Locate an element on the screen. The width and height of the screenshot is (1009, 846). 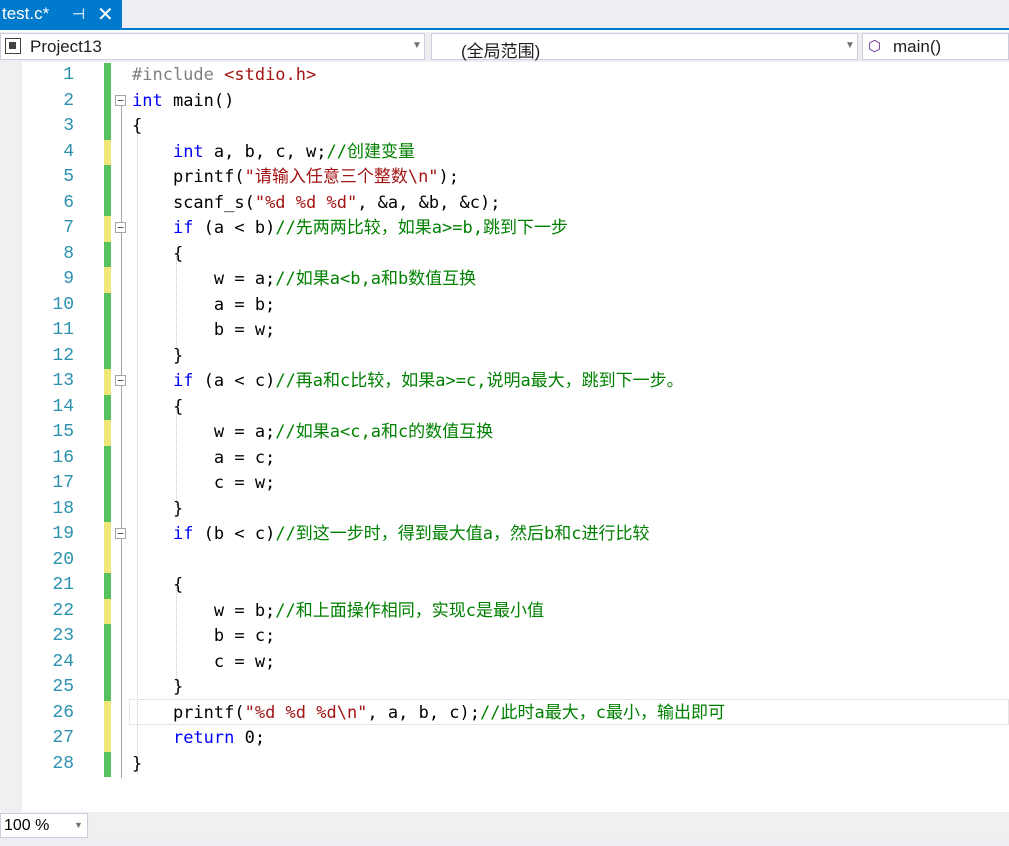
pin-icon: ⊣ is located at coordinates (78, 14).